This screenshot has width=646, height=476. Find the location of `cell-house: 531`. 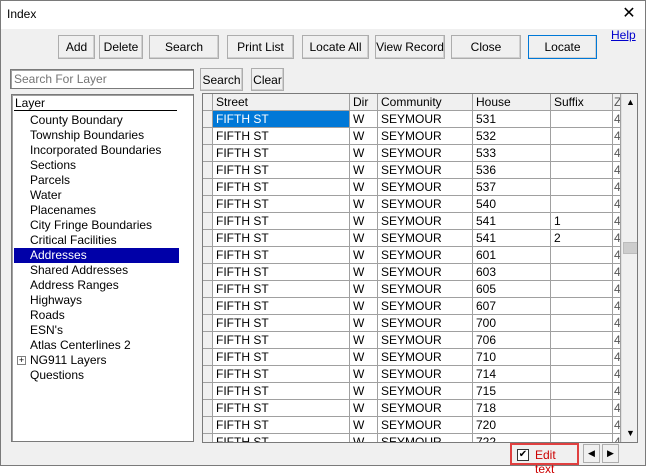

cell-house: 531 is located at coordinates (512, 119).